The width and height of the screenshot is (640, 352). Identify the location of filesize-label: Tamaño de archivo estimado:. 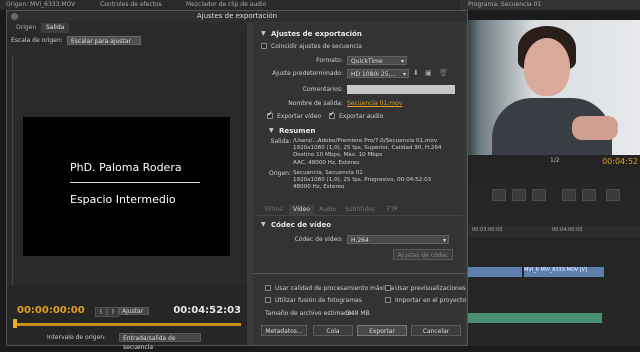
(309, 313).